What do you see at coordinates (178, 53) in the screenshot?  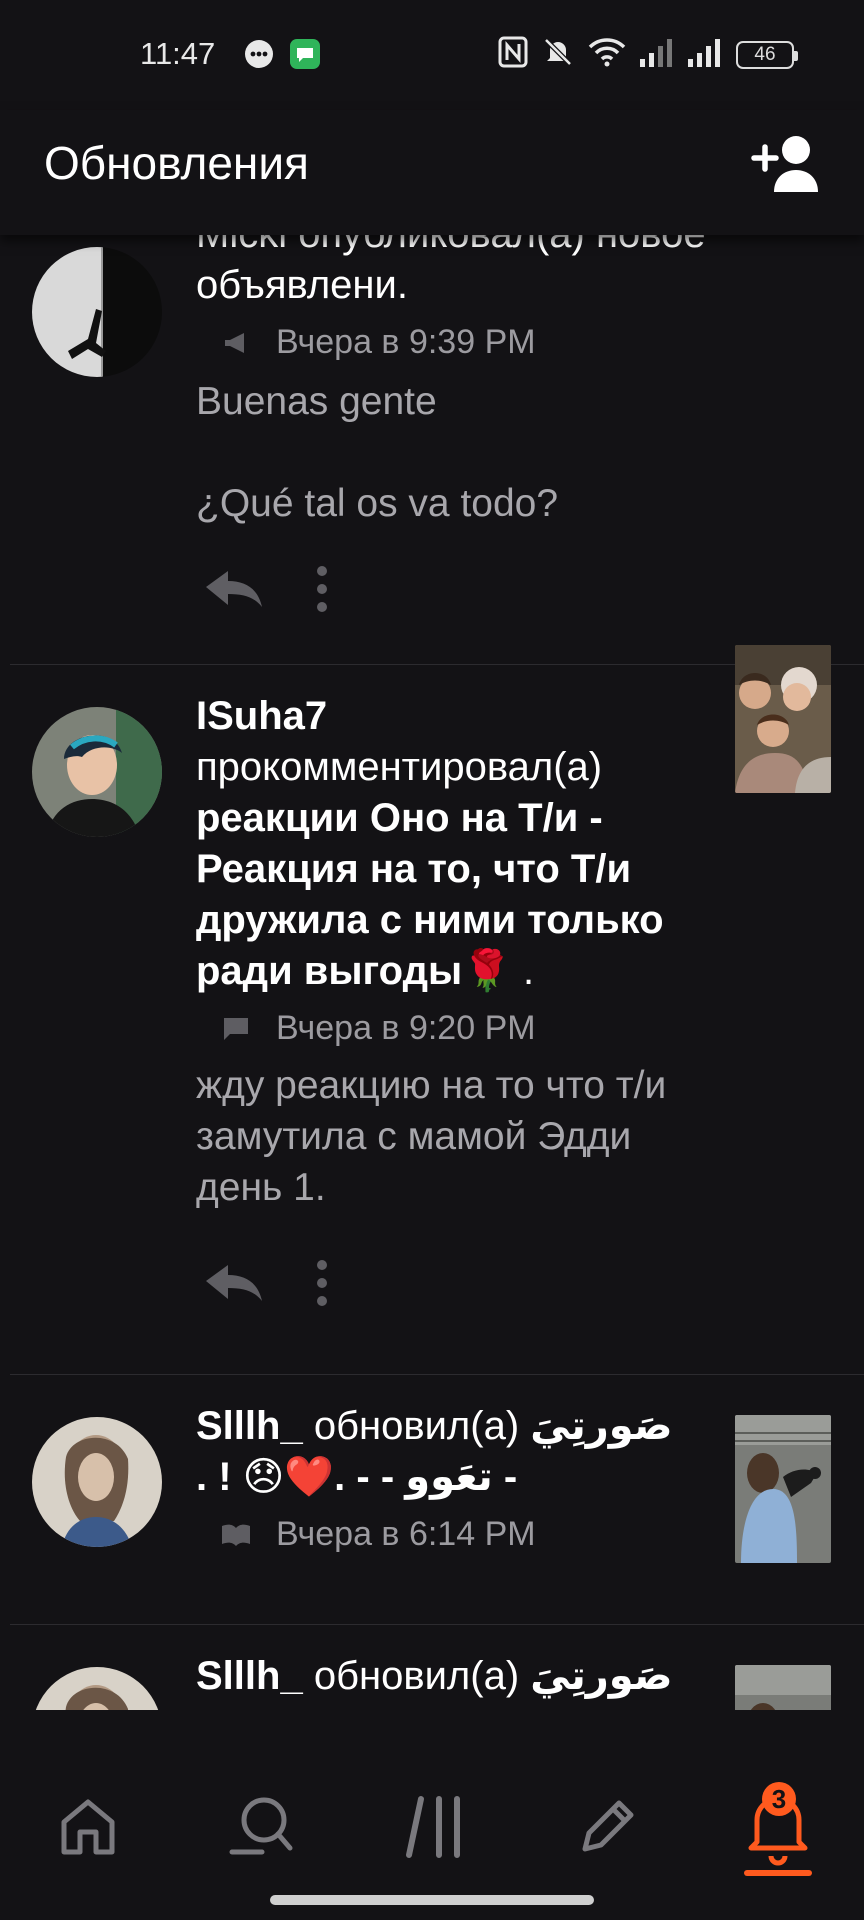 I see `status-time: 11:47` at bounding box center [178, 53].